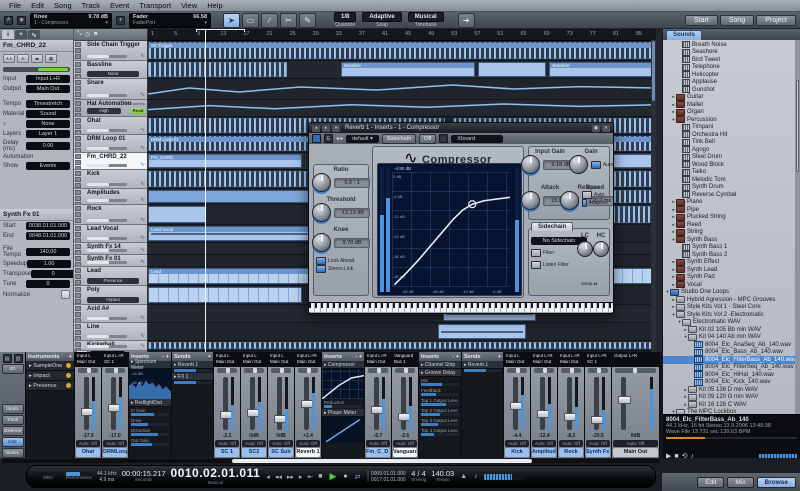  Describe the element at coordinates (731, 270) in the screenshot. I see `tree-item-synth-lead: ▸ Synth Lead` at that location.